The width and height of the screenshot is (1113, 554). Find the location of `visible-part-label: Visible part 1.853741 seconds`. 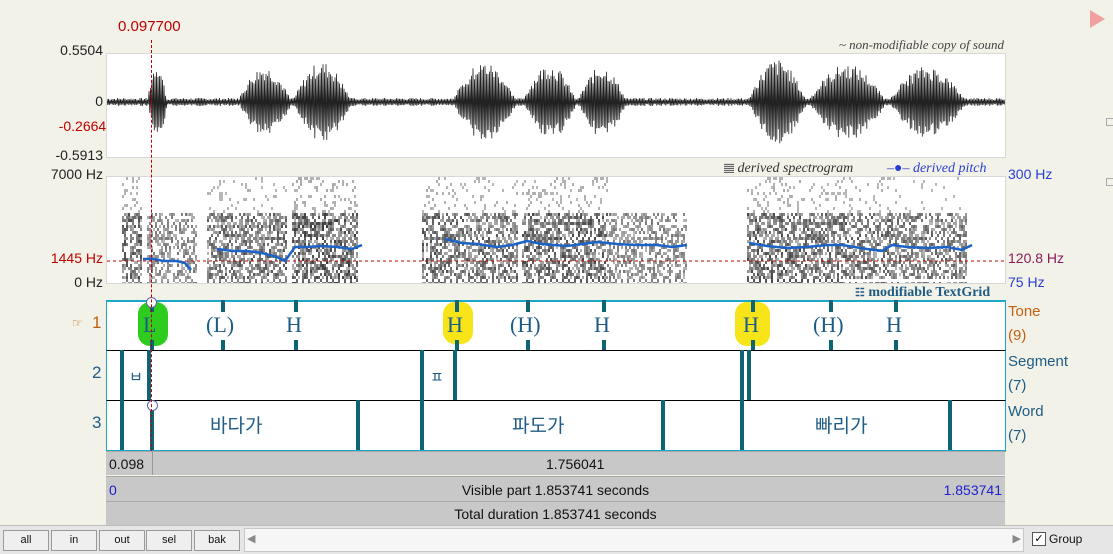

visible-part-label: Visible part 1.853741 seconds is located at coordinates (555, 490).